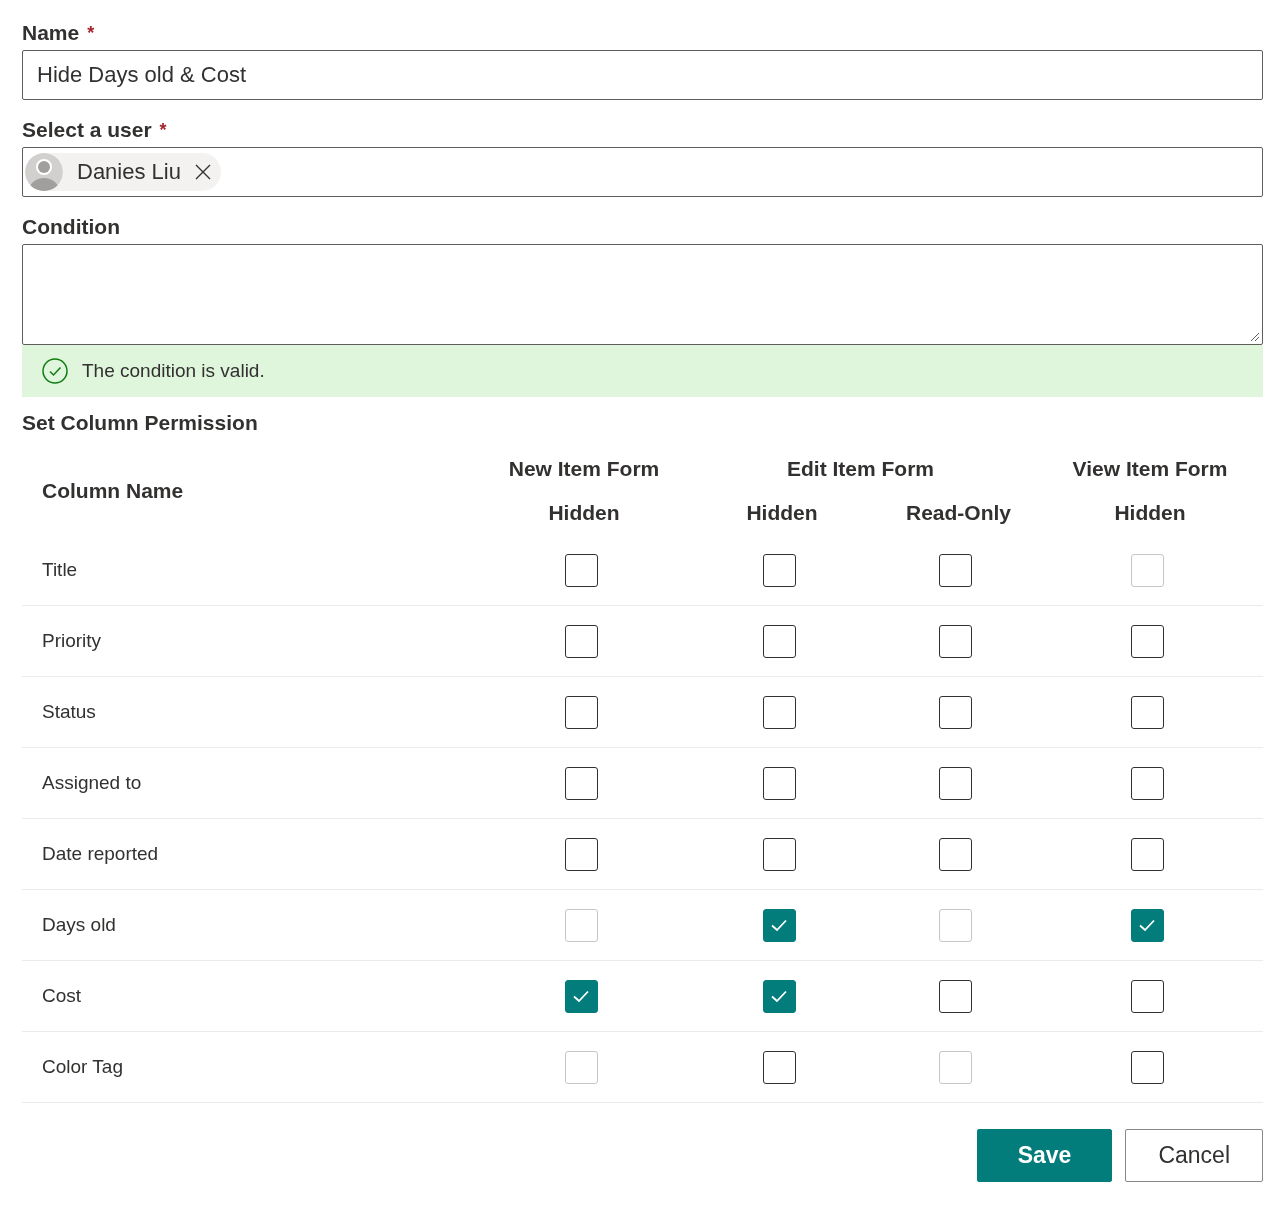 The height and width of the screenshot is (1211, 1285). What do you see at coordinates (51, 33) in the screenshot?
I see `field-label: Name` at bounding box center [51, 33].